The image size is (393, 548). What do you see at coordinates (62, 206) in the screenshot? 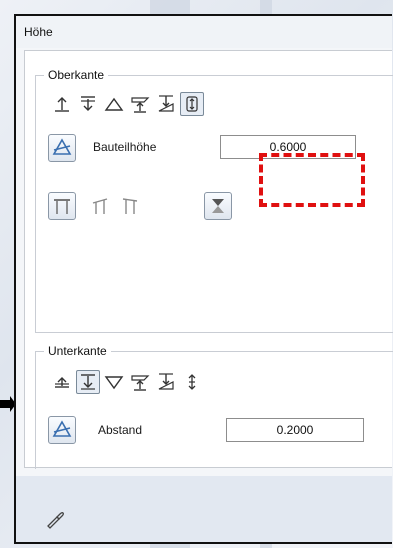
I see `frame-full-icon` at bounding box center [62, 206].